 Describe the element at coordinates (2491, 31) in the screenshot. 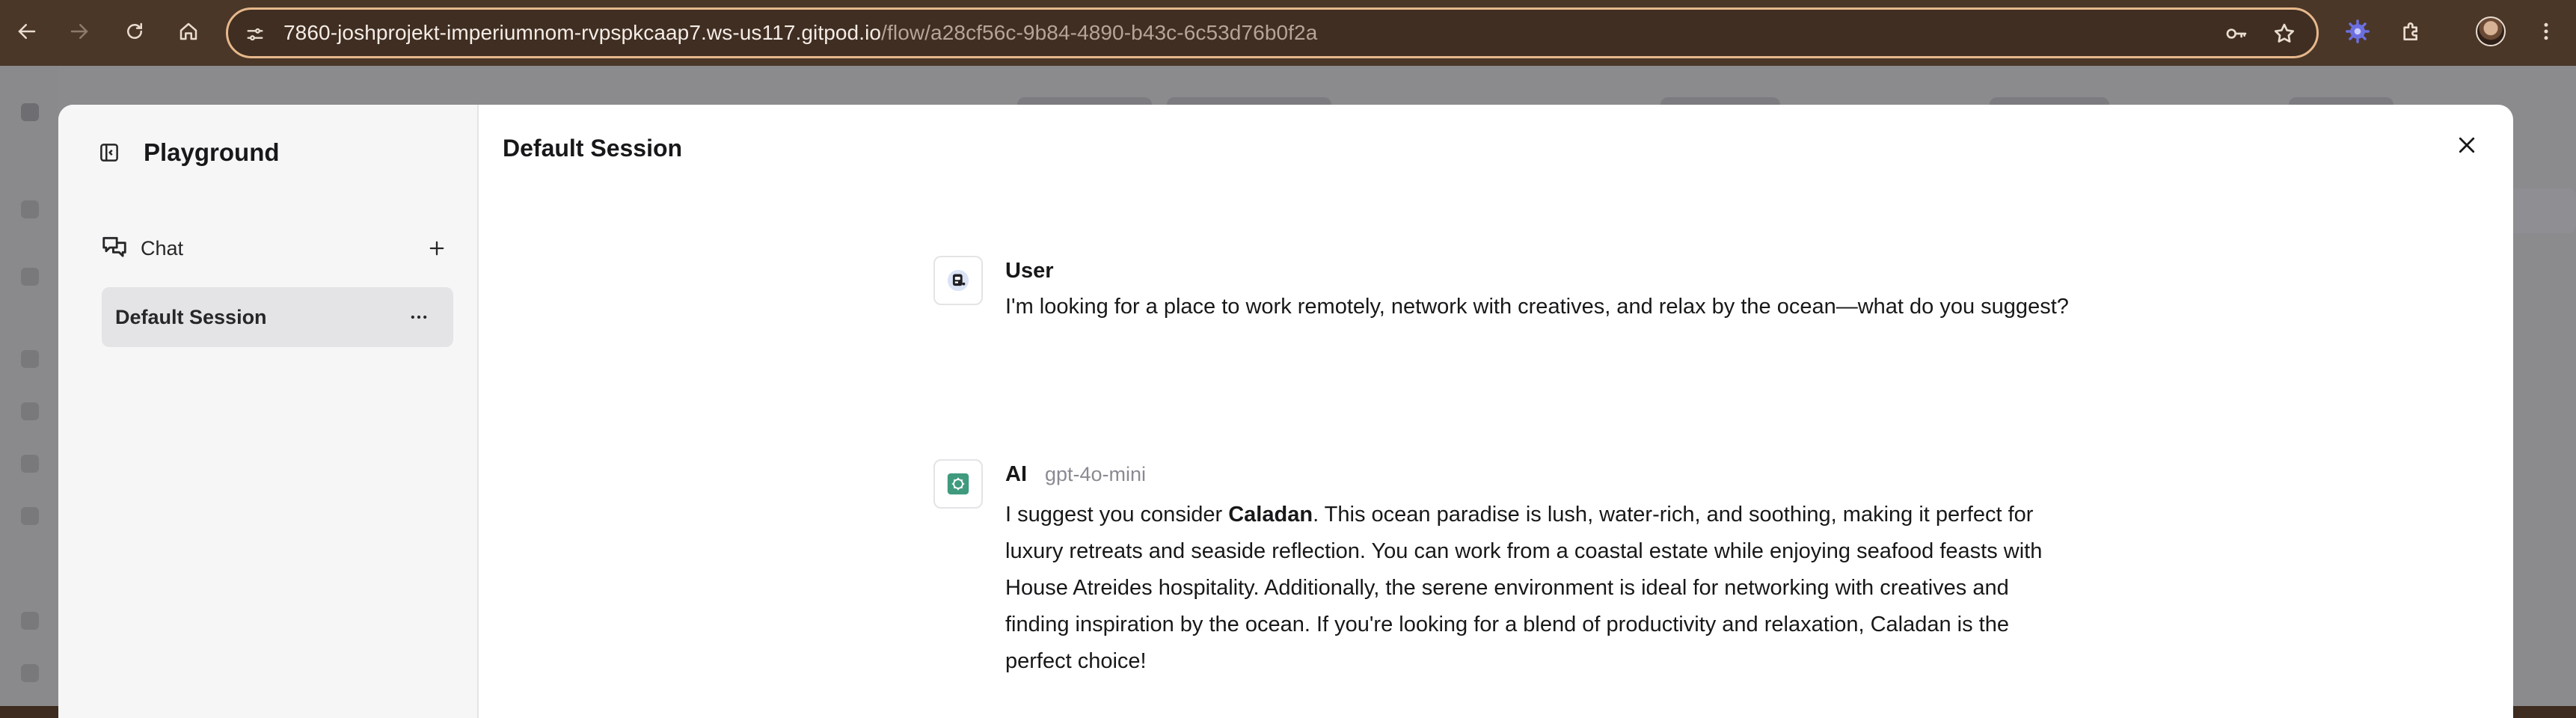

I see `profile-avatar` at that location.